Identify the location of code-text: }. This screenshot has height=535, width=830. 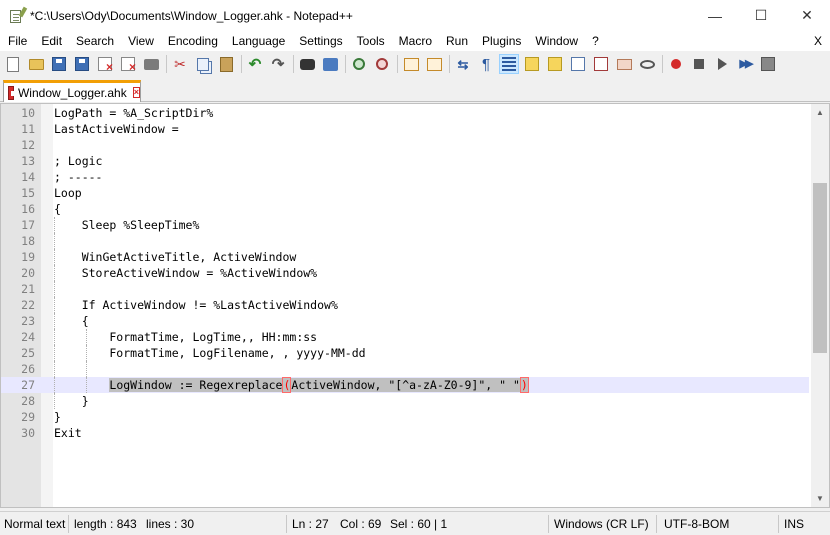
(71, 401).